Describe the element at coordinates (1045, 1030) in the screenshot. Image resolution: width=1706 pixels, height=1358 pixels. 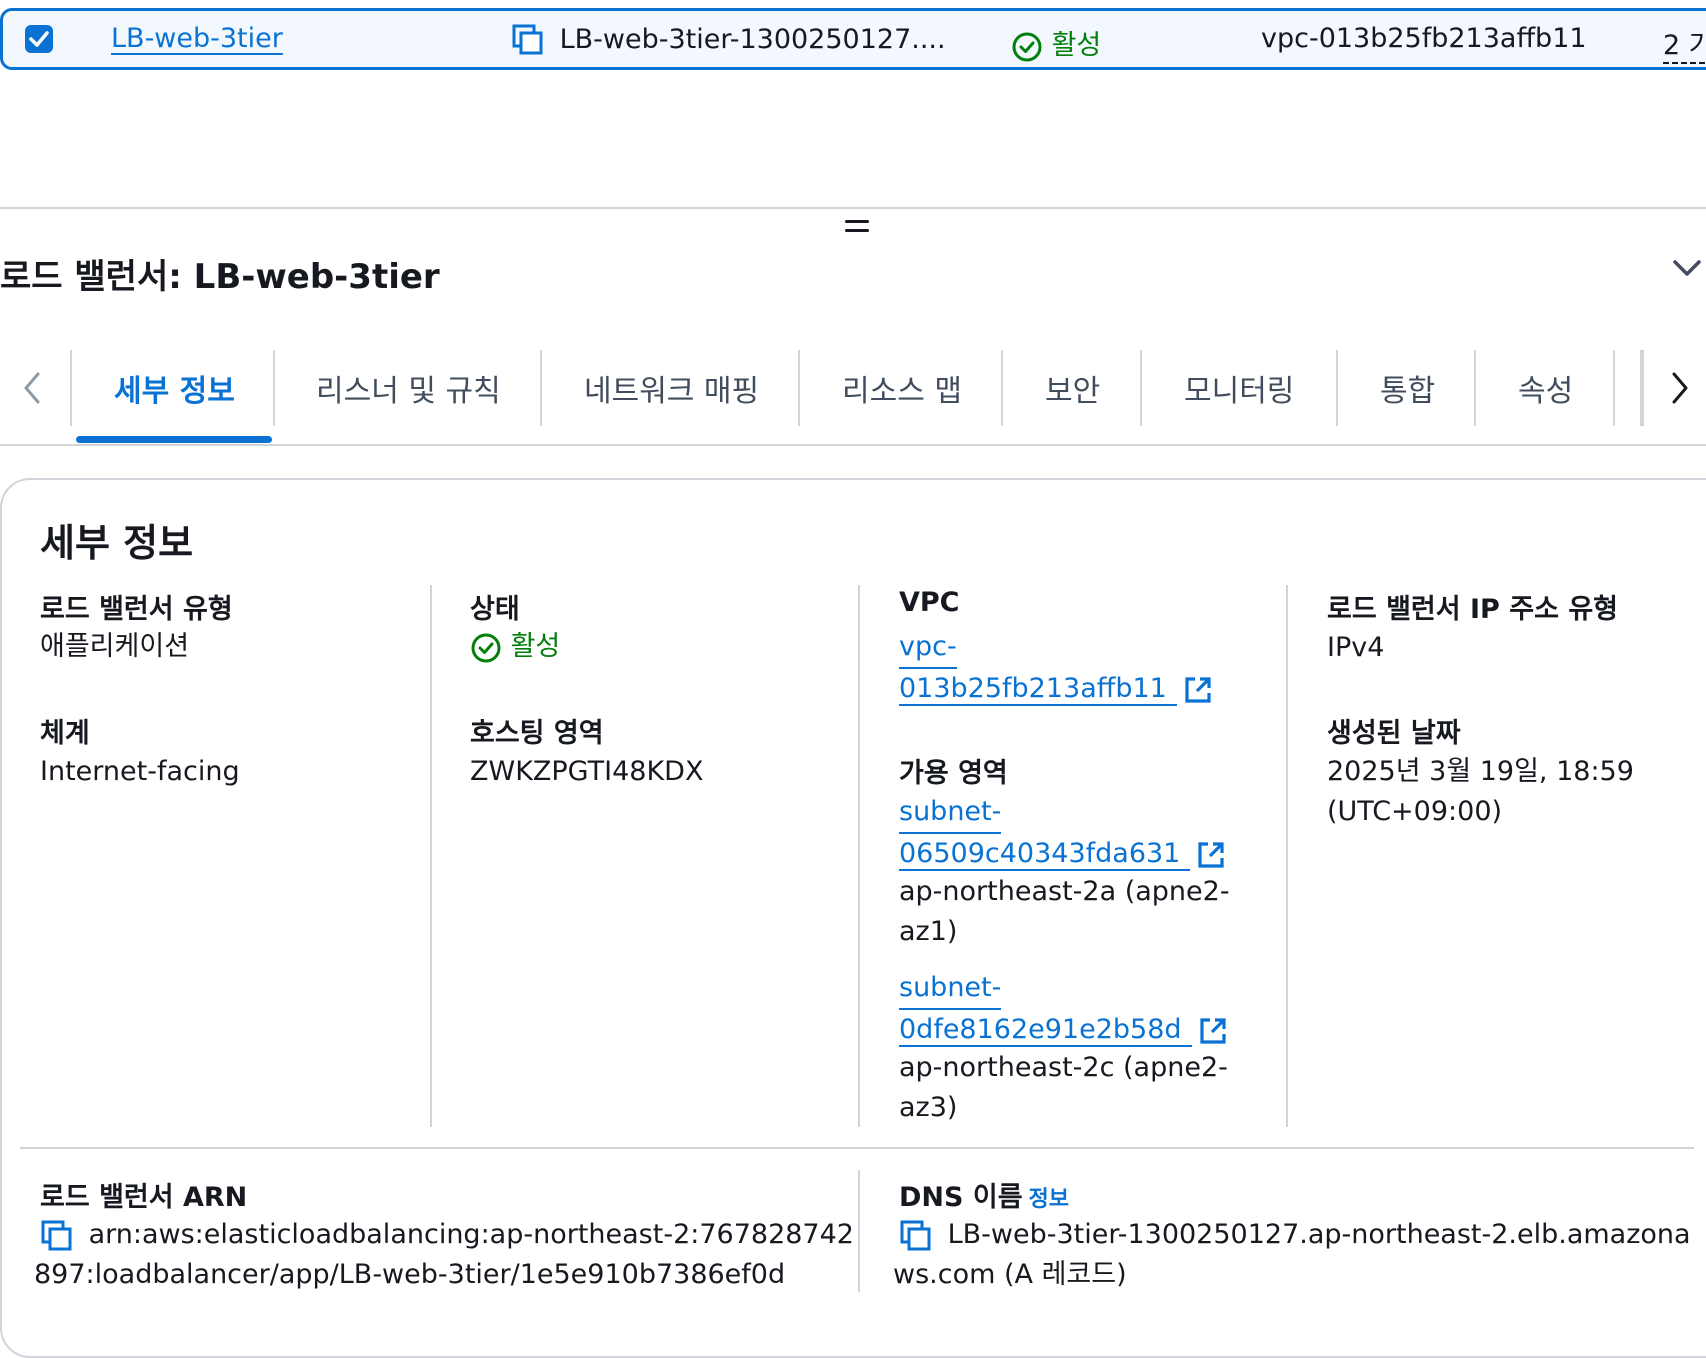
I see `subnet-2-line2: 0dfe8162e91e2b58d` at that location.